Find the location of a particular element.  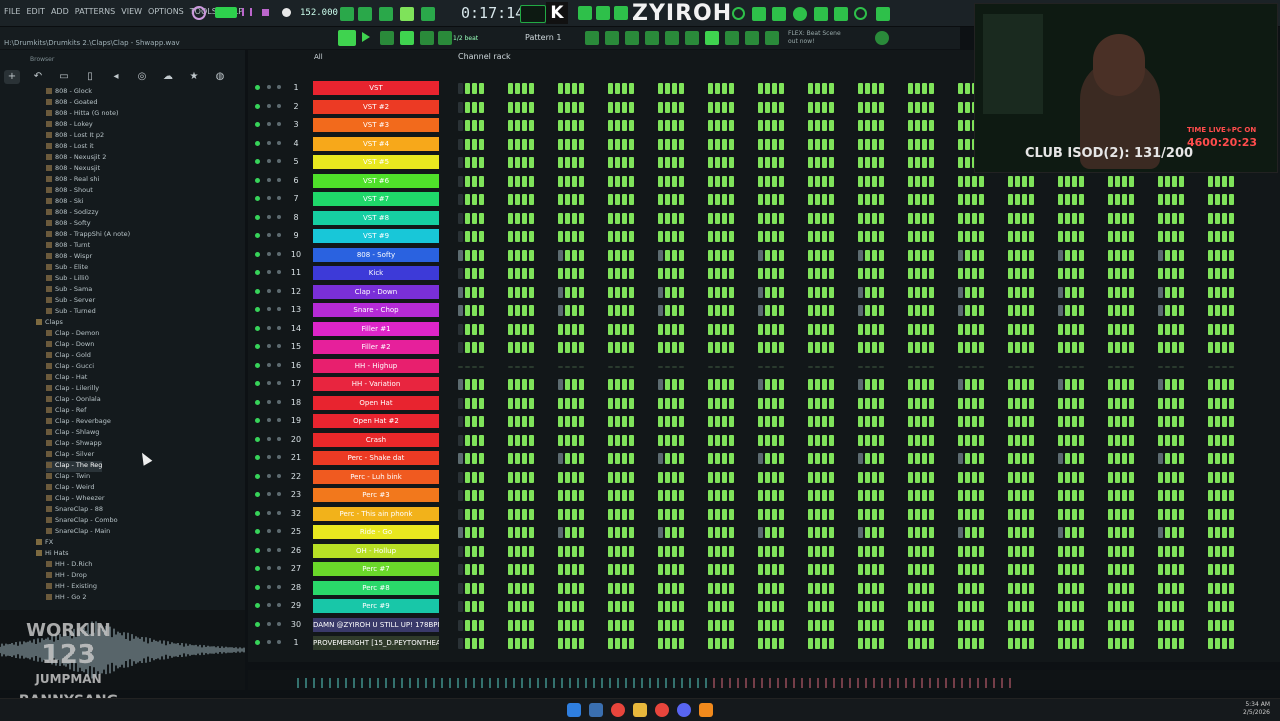

channel-name-button: Perc - Luh bink is located at coordinates (376, 476).